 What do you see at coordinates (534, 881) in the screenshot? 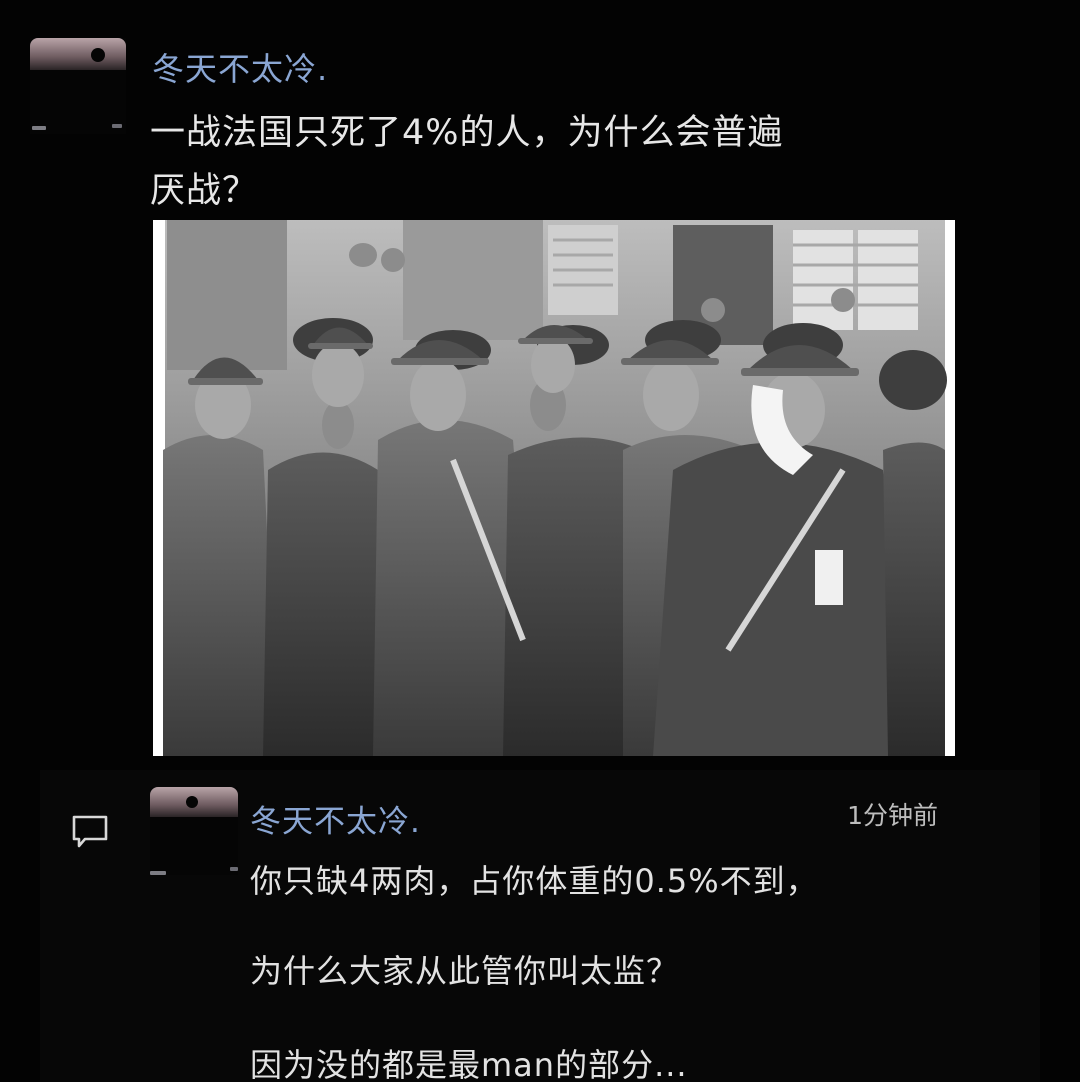
I see `reply-text-line: 你只缺4两肉，占你体重的0.5%不到，` at bounding box center [534, 881].